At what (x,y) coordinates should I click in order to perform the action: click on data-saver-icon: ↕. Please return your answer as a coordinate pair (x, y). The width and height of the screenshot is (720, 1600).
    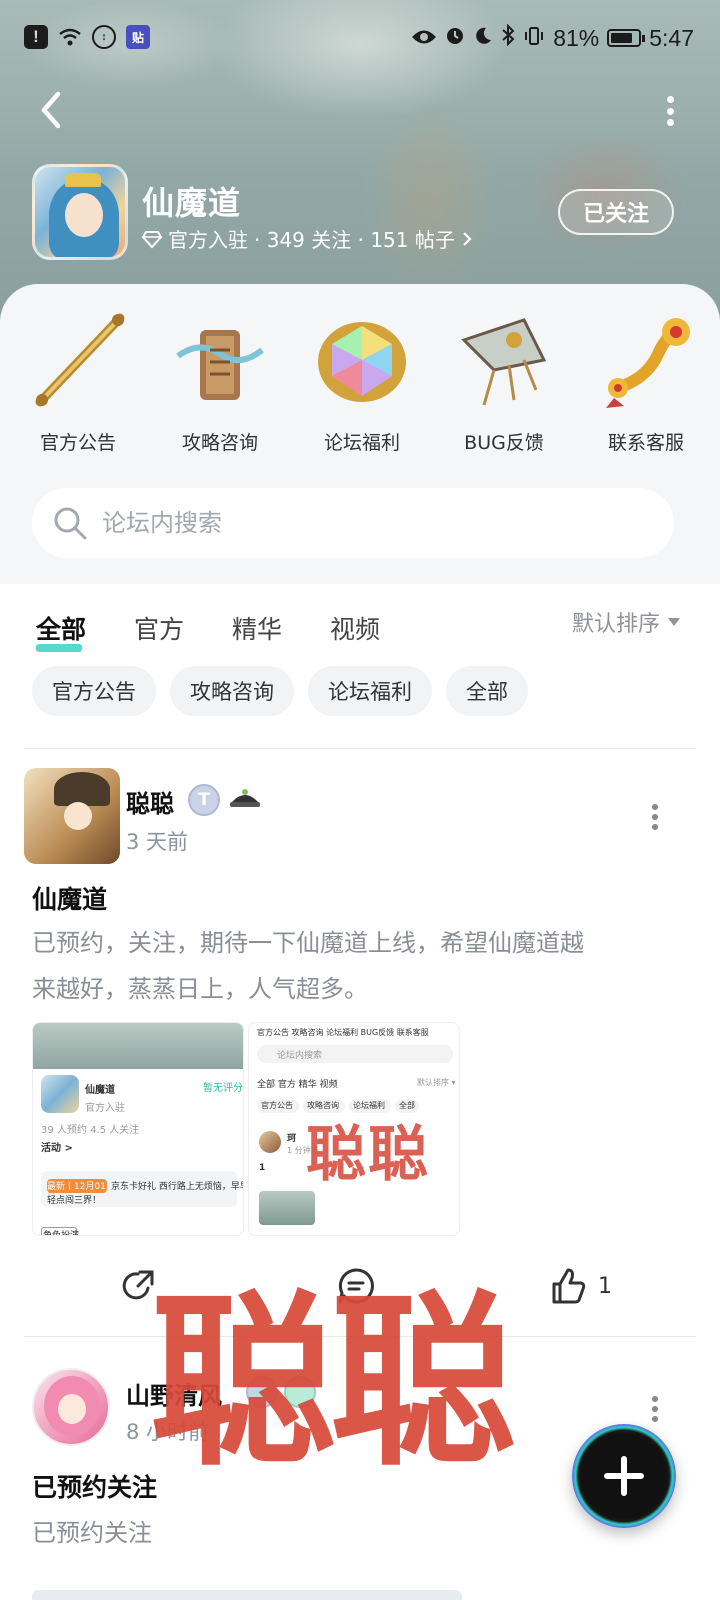
    Looking at the image, I should click on (104, 37).